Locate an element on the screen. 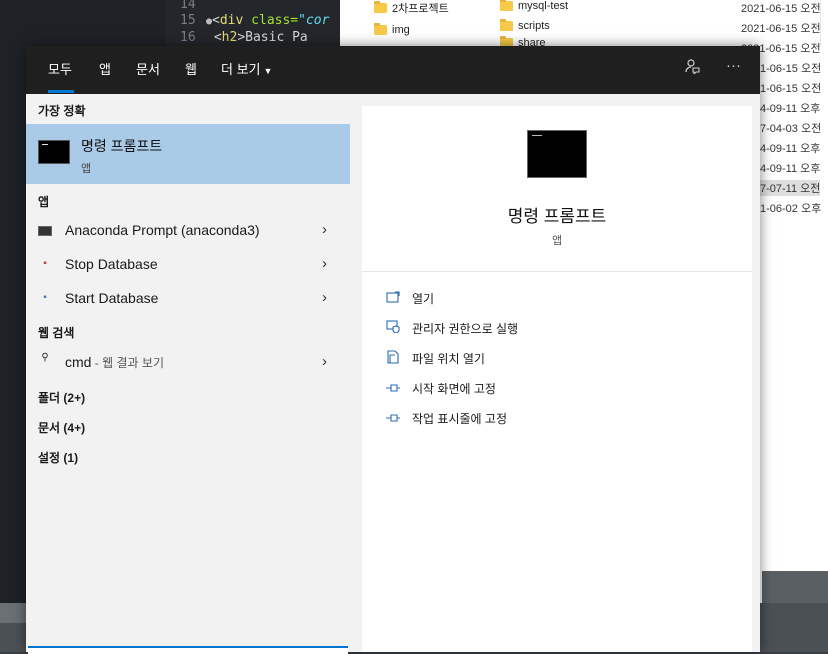 Image resolution: width=828 pixels, height=654 pixels. code-line: 16 <h2>Basic Pa is located at coordinates (244, 37).